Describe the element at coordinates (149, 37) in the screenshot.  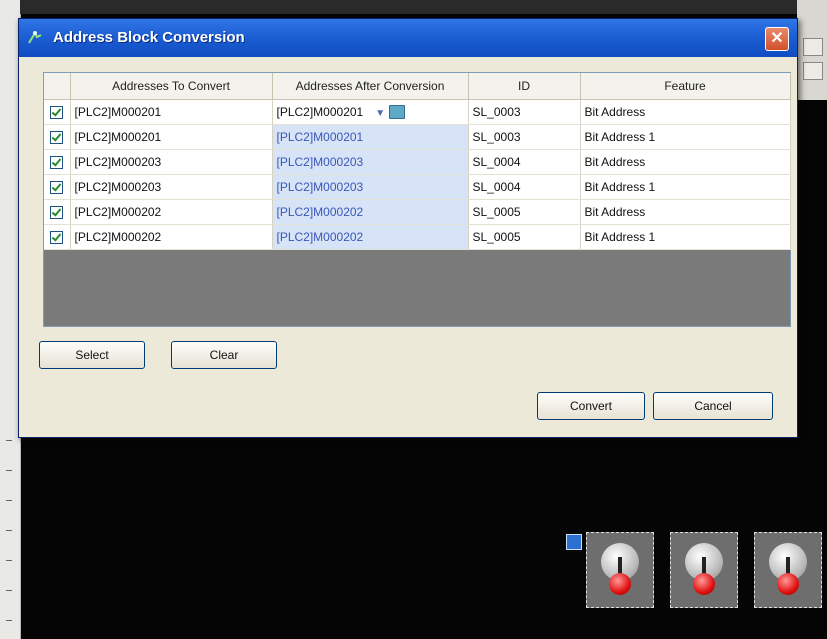
I see `dialog-title: Address Block Conversion` at that location.